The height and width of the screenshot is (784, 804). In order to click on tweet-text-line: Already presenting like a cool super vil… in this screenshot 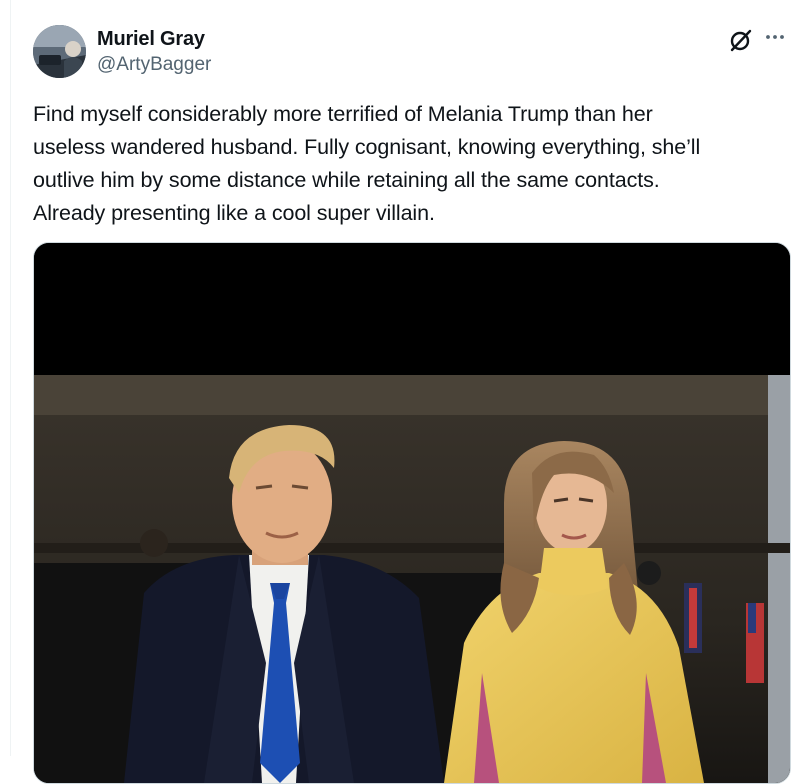, I will do `click(234, 213)`.